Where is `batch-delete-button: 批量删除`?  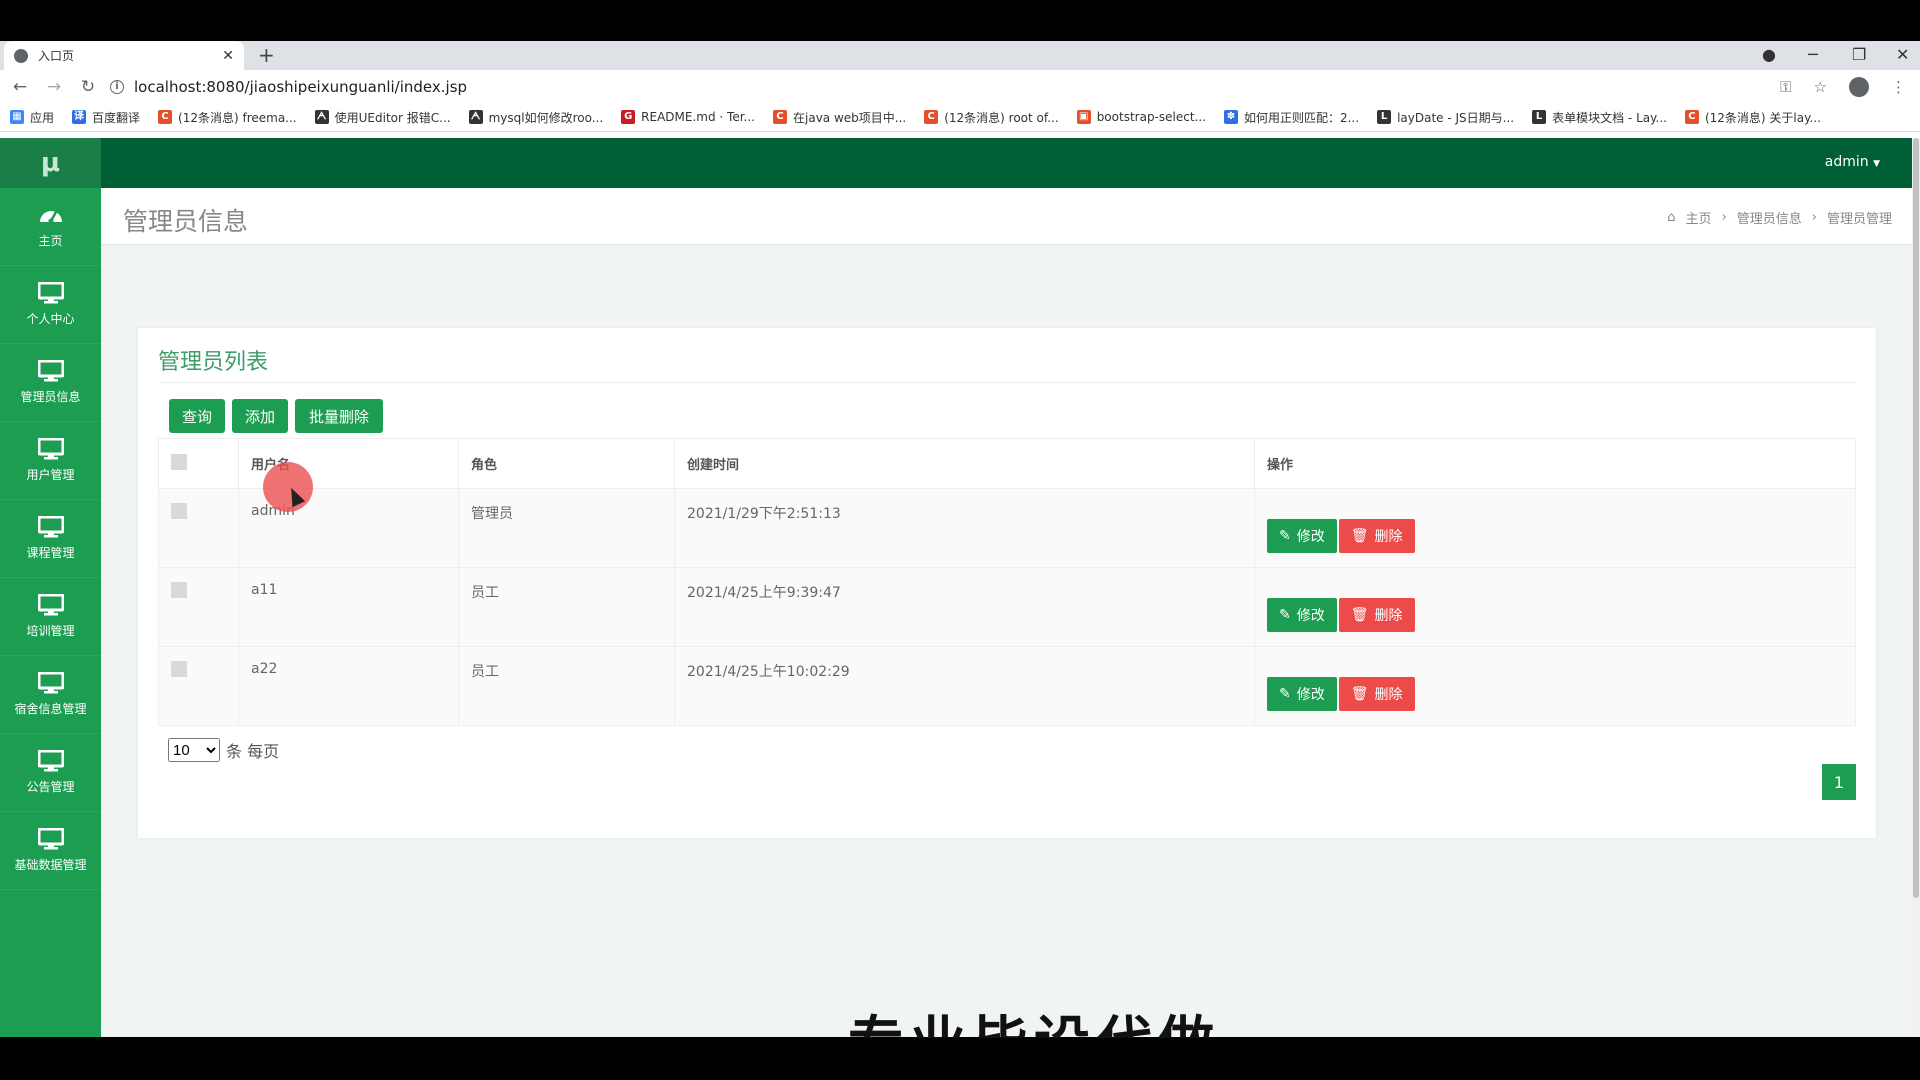
batch-delete-button: 批量删除 is located at coordinates (339, 416).